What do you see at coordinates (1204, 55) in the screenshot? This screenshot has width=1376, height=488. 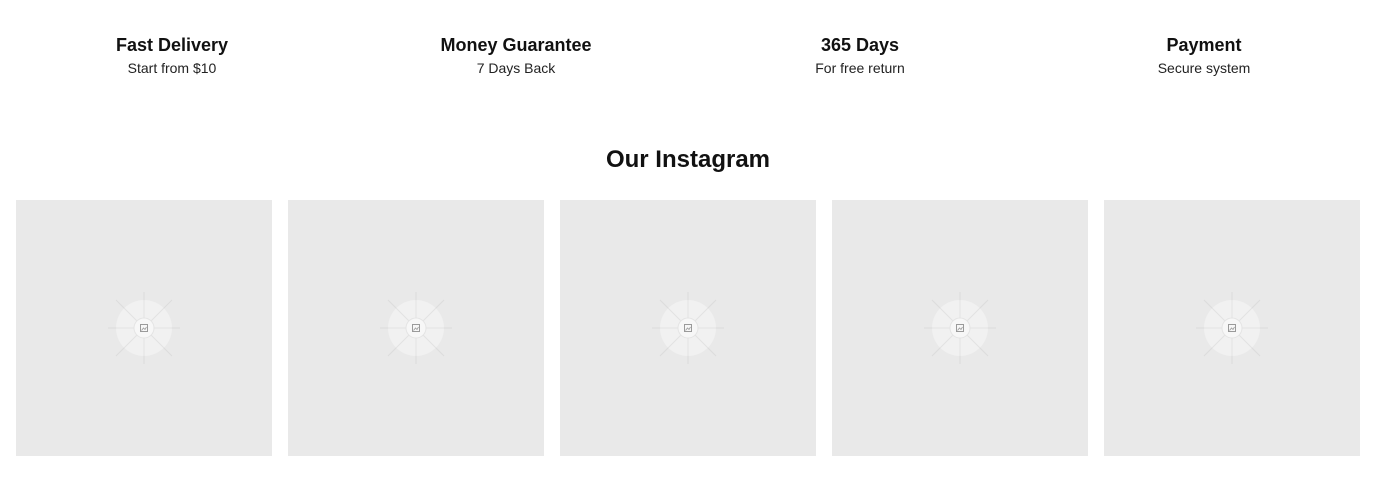 I see `feature-payment: Payment Secure system` at bounding box center [1204, 55].